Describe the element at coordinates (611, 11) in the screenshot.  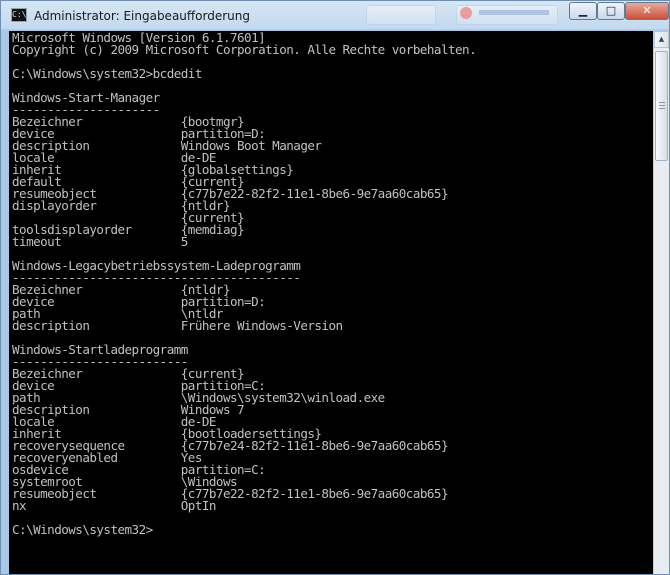
I see `maximize-button: □` at that location.